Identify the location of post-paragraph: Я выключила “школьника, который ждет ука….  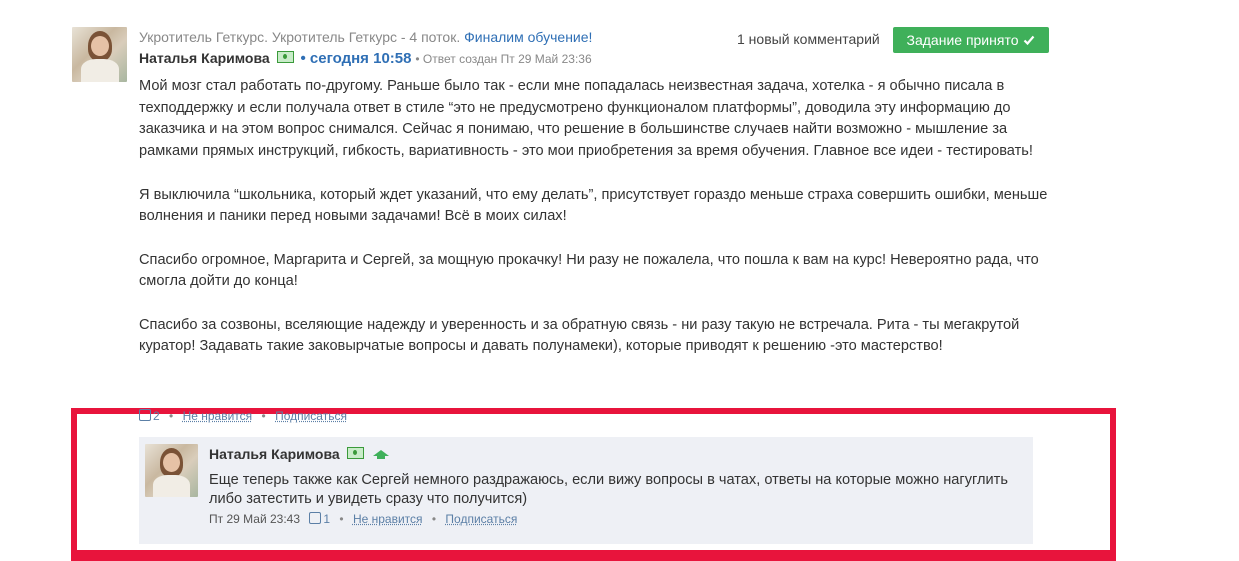
(593, 205).